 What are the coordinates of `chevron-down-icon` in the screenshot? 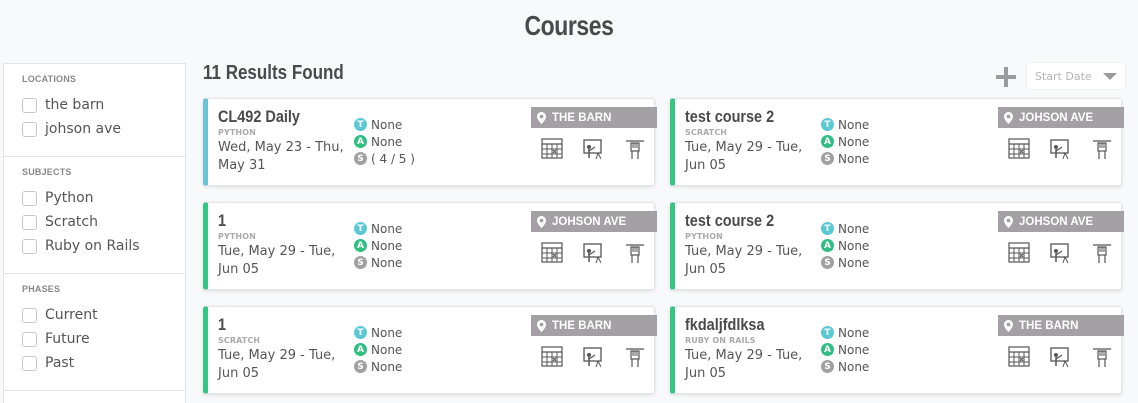 It's located at (1110, 76).